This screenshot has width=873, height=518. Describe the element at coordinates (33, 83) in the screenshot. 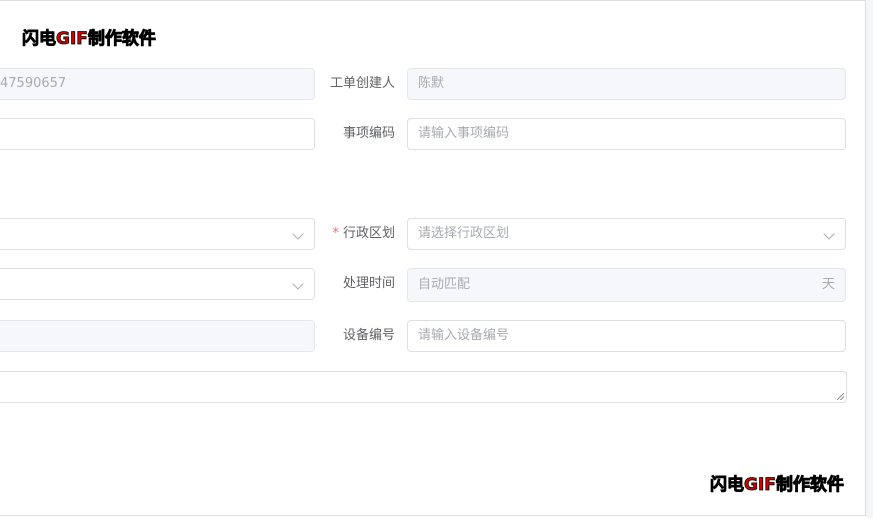

I see `ticket-number-value: 47590657` at that location.